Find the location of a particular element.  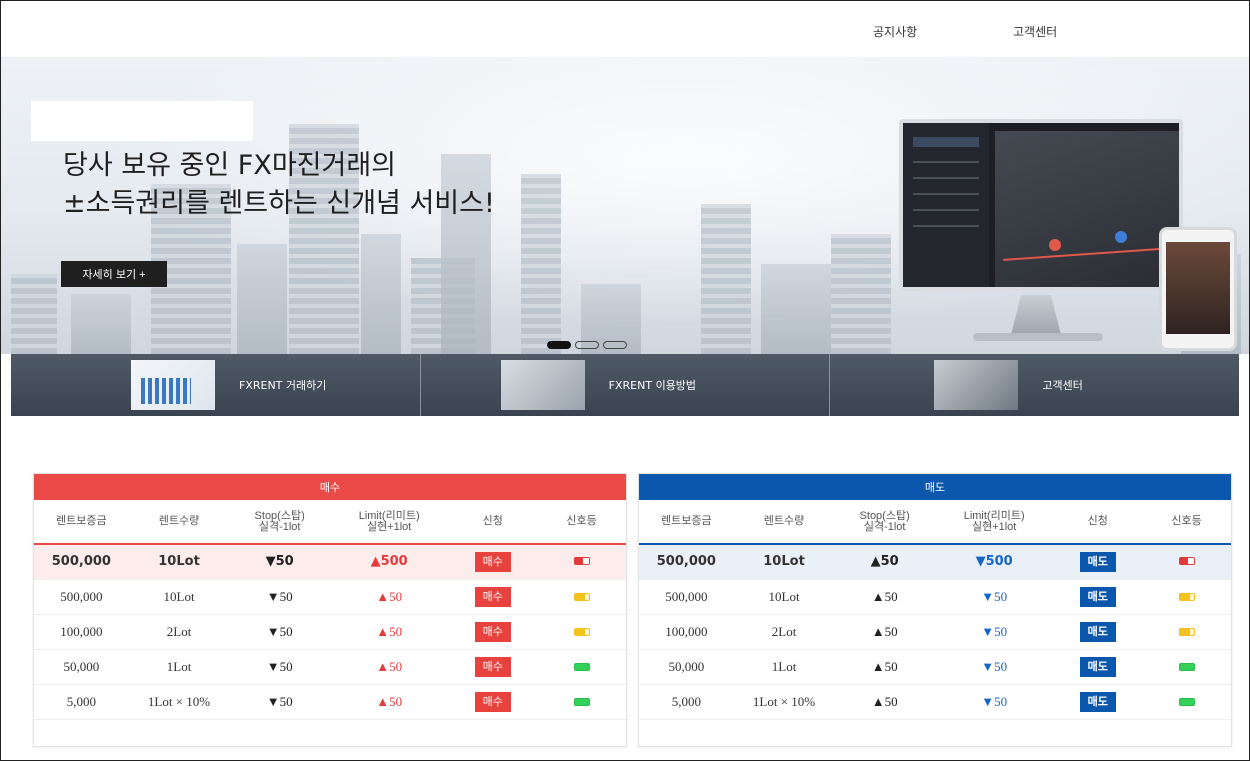

top-nav: 공지사항 고객센터 is located at coordinates (625, 29).